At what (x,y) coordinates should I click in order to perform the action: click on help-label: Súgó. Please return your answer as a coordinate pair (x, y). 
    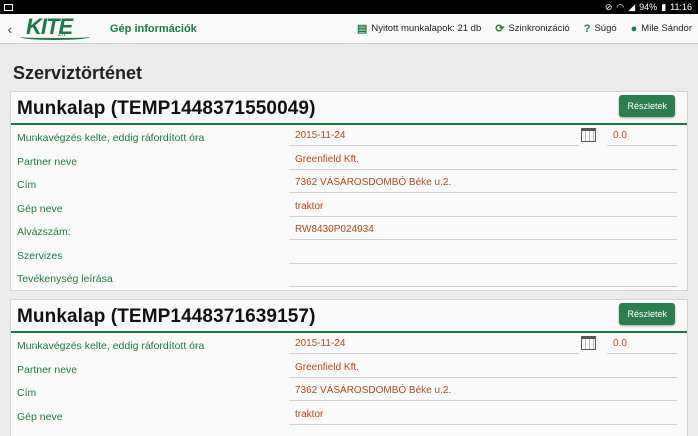
    Looking at the image, I should click on (605, 28).